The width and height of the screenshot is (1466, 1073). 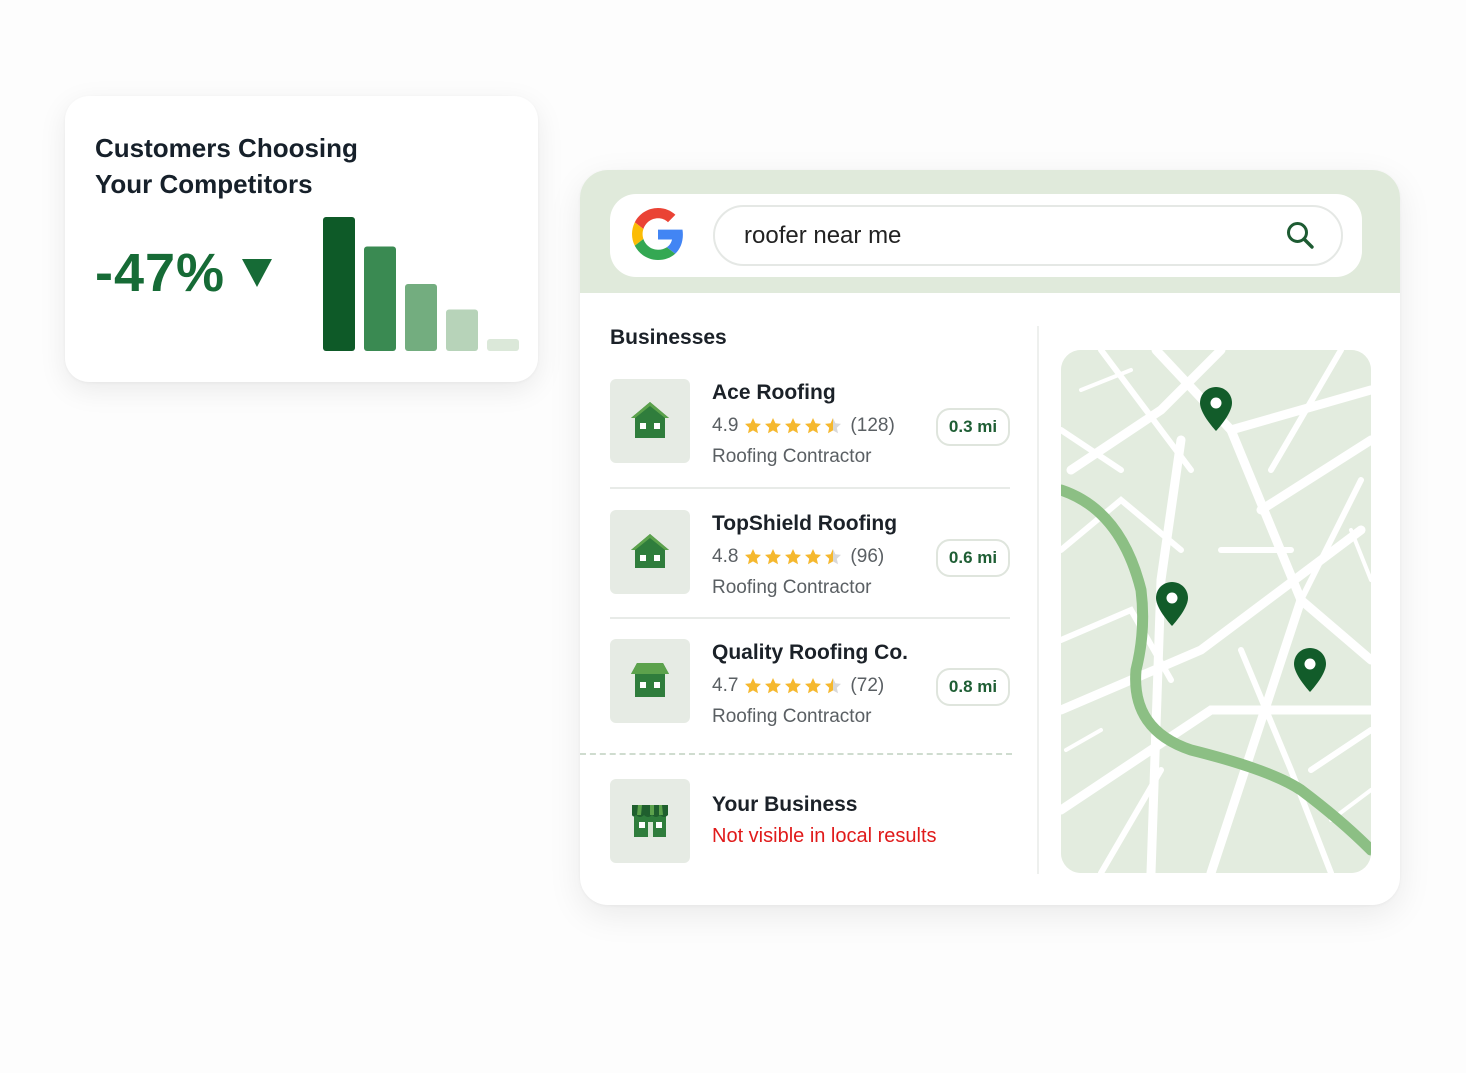 What do you see at coordinates (867, 556) in the screenshot?
I see `review-count: (96)` at bounding box center [867, 556].